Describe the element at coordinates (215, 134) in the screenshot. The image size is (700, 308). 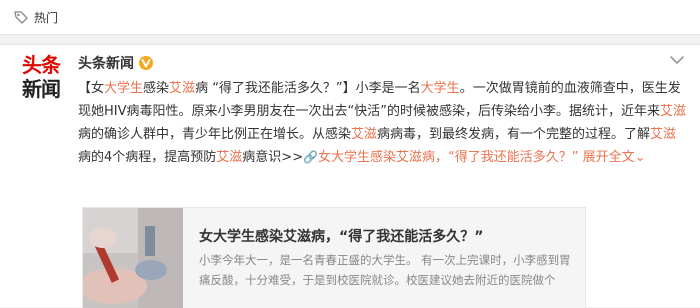
I see `post-text-segment: 病的确诊人群中，青少年比例正在增长。从感染` at that location.